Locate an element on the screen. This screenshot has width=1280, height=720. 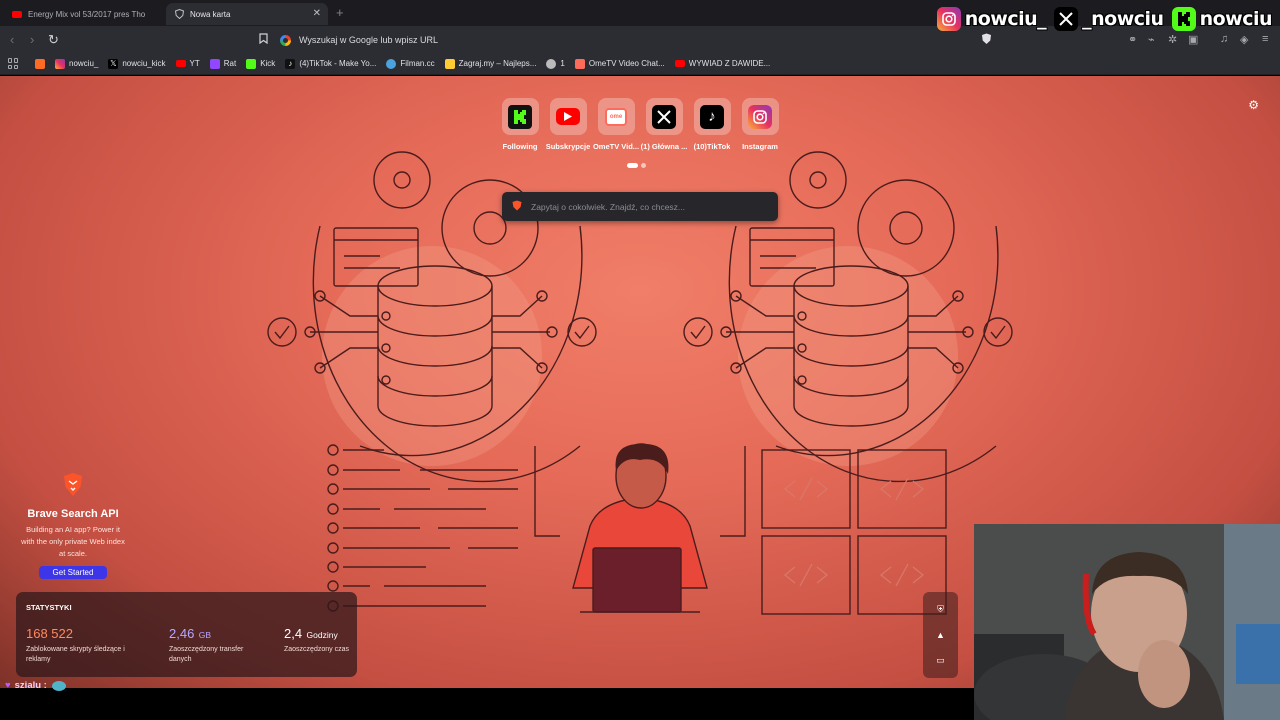
overlay-kick: nowciu is located at coordinates (1222, 19).